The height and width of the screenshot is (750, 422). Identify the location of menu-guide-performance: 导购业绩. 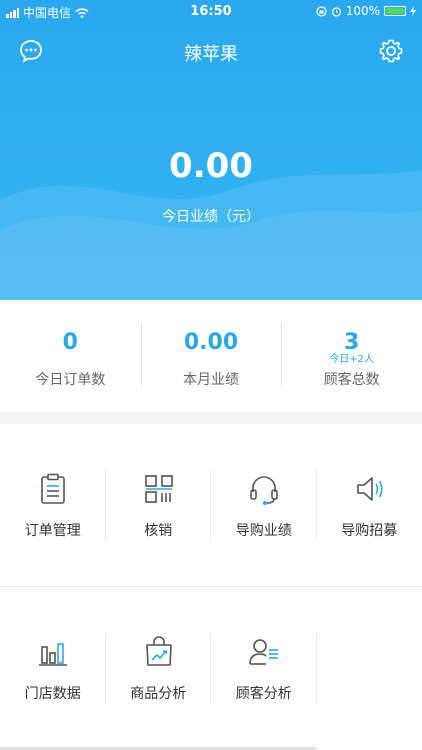
(264, 505).